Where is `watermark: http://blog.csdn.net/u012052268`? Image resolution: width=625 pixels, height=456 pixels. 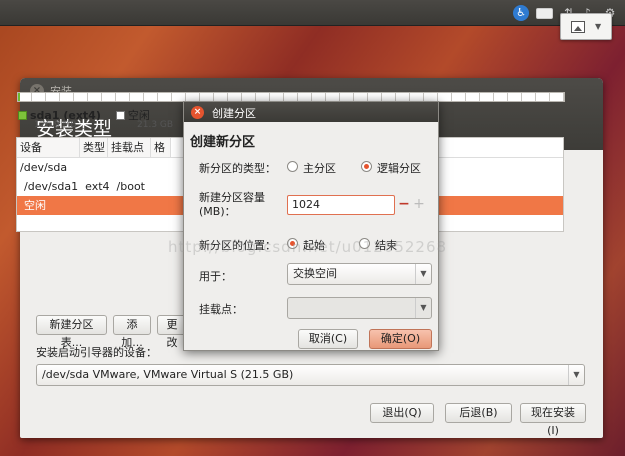
watermark: http://blog.csdn.net/u012052268 is located at coordinates (308, 247).